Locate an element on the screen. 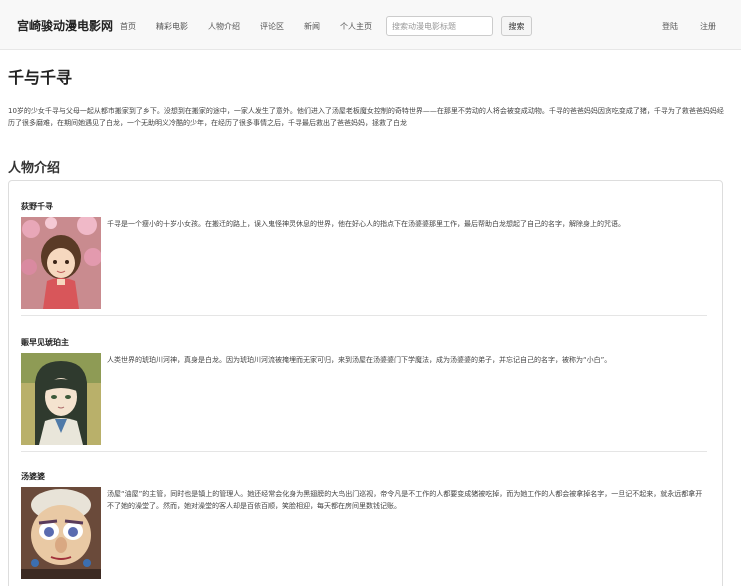 This screenshot has width=741, height=586. nav-link-home: 首页 is located at coordinates (128, 26).